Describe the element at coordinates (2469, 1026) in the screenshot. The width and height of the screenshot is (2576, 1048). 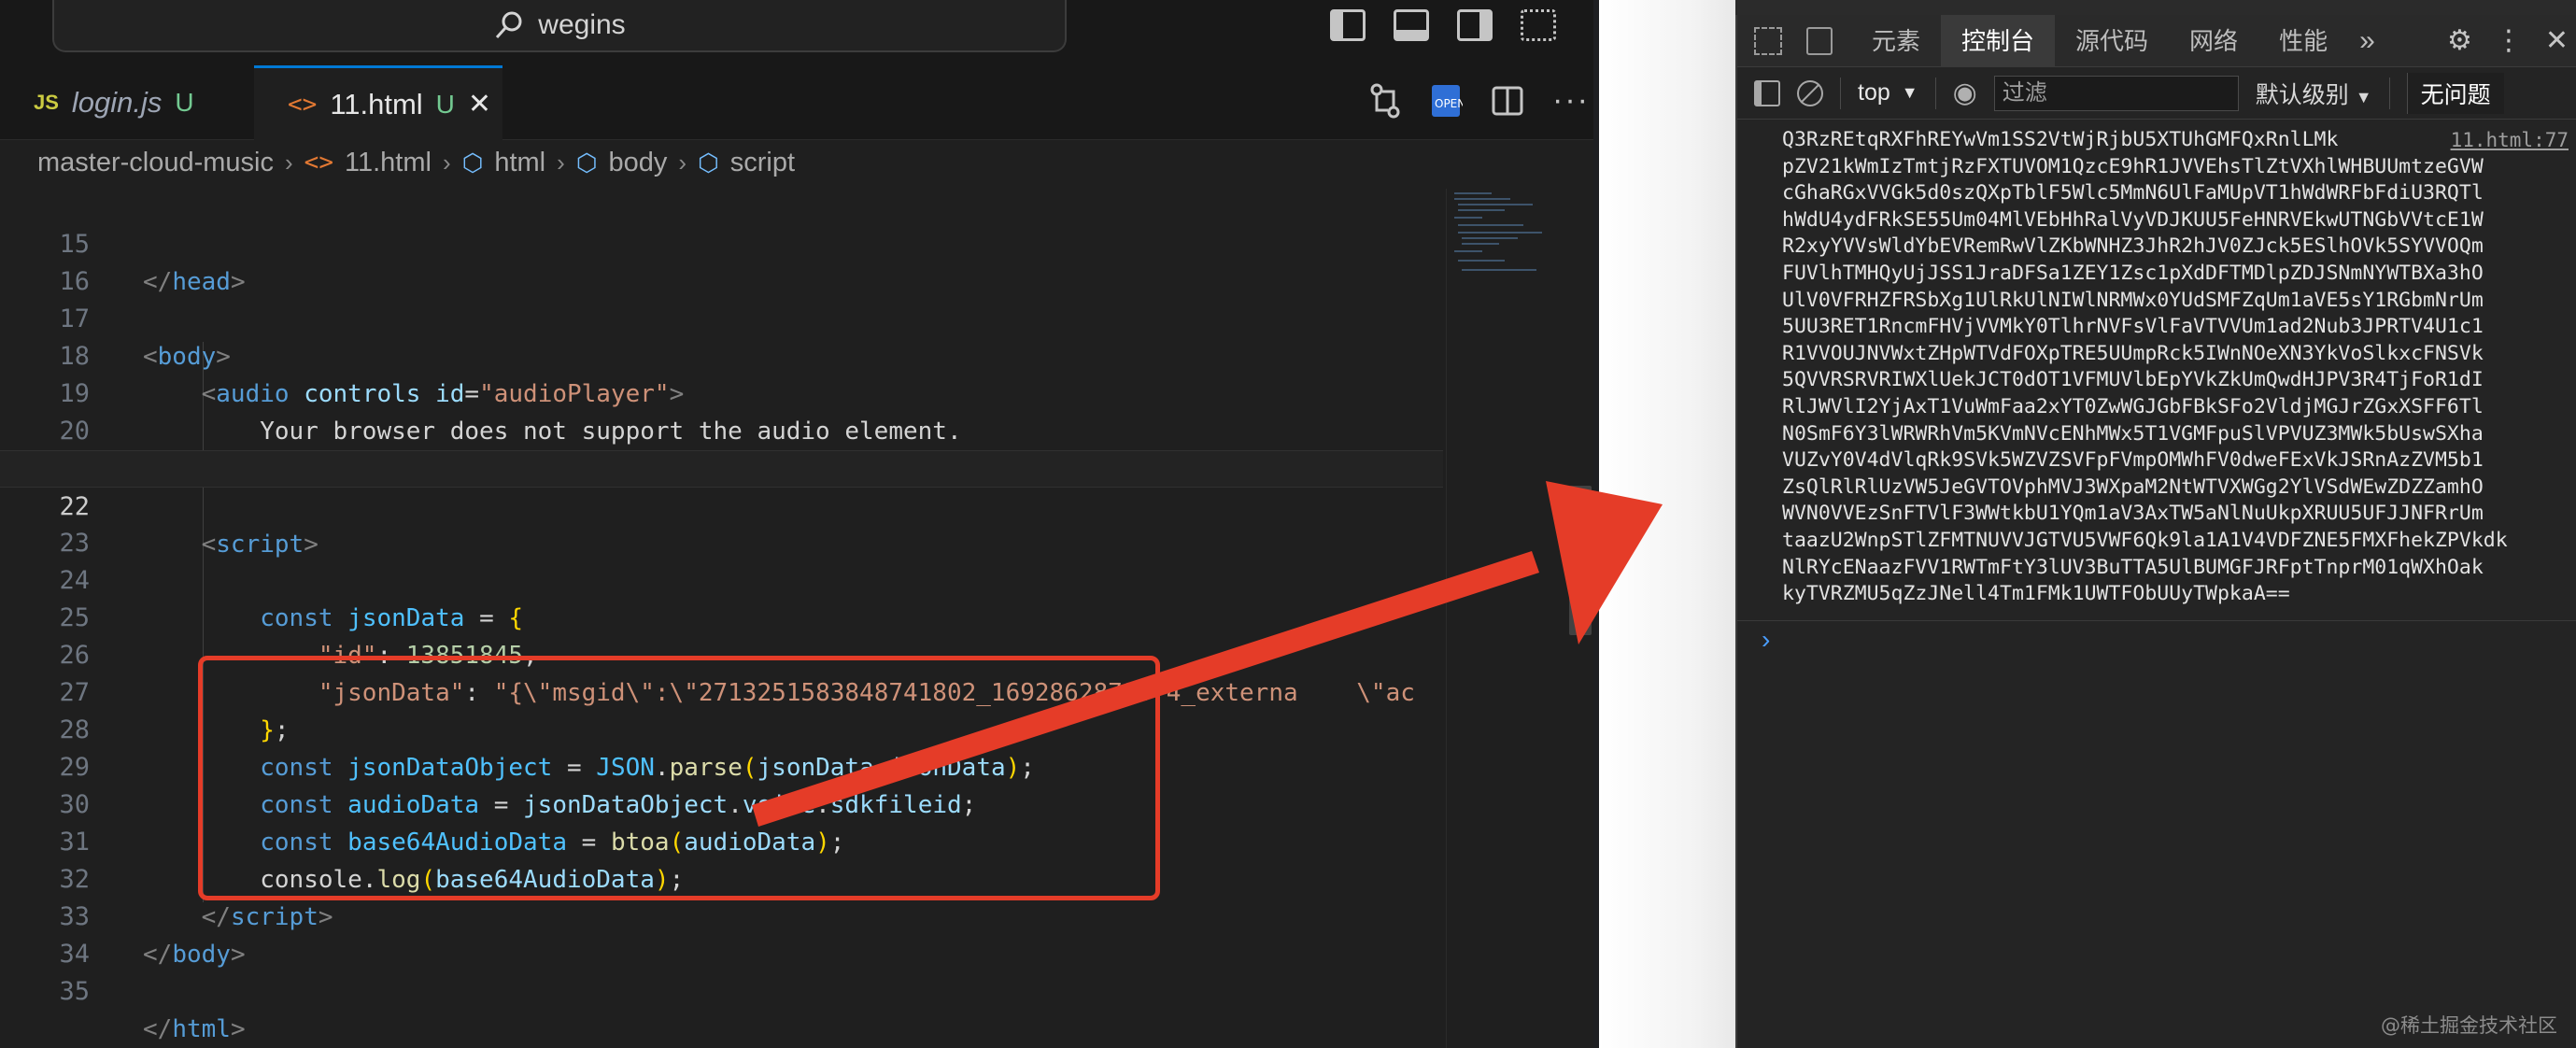
I see `watermark: @稀土掘金技术社区` at that location.